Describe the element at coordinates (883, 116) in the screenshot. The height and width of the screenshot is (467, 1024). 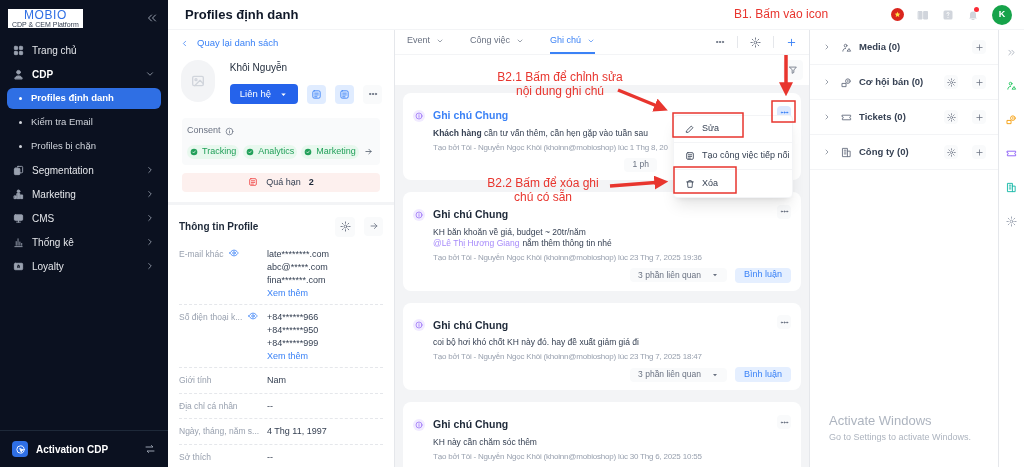
I see `section-label: Tickets (0)` at that location.